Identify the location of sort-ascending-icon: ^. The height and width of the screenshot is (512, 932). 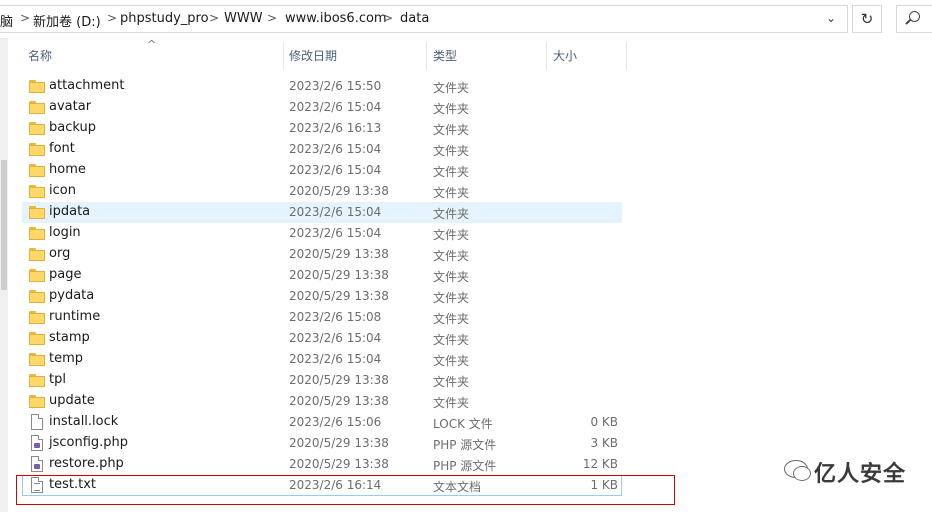
(152, 44).